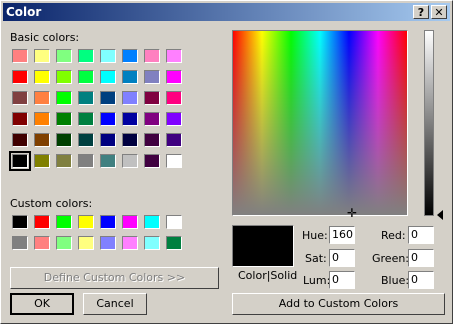  What do you see at coordinates (342, 258) in the screenshot?
I see `sat-field: 0` at bounding box center [342, 258].